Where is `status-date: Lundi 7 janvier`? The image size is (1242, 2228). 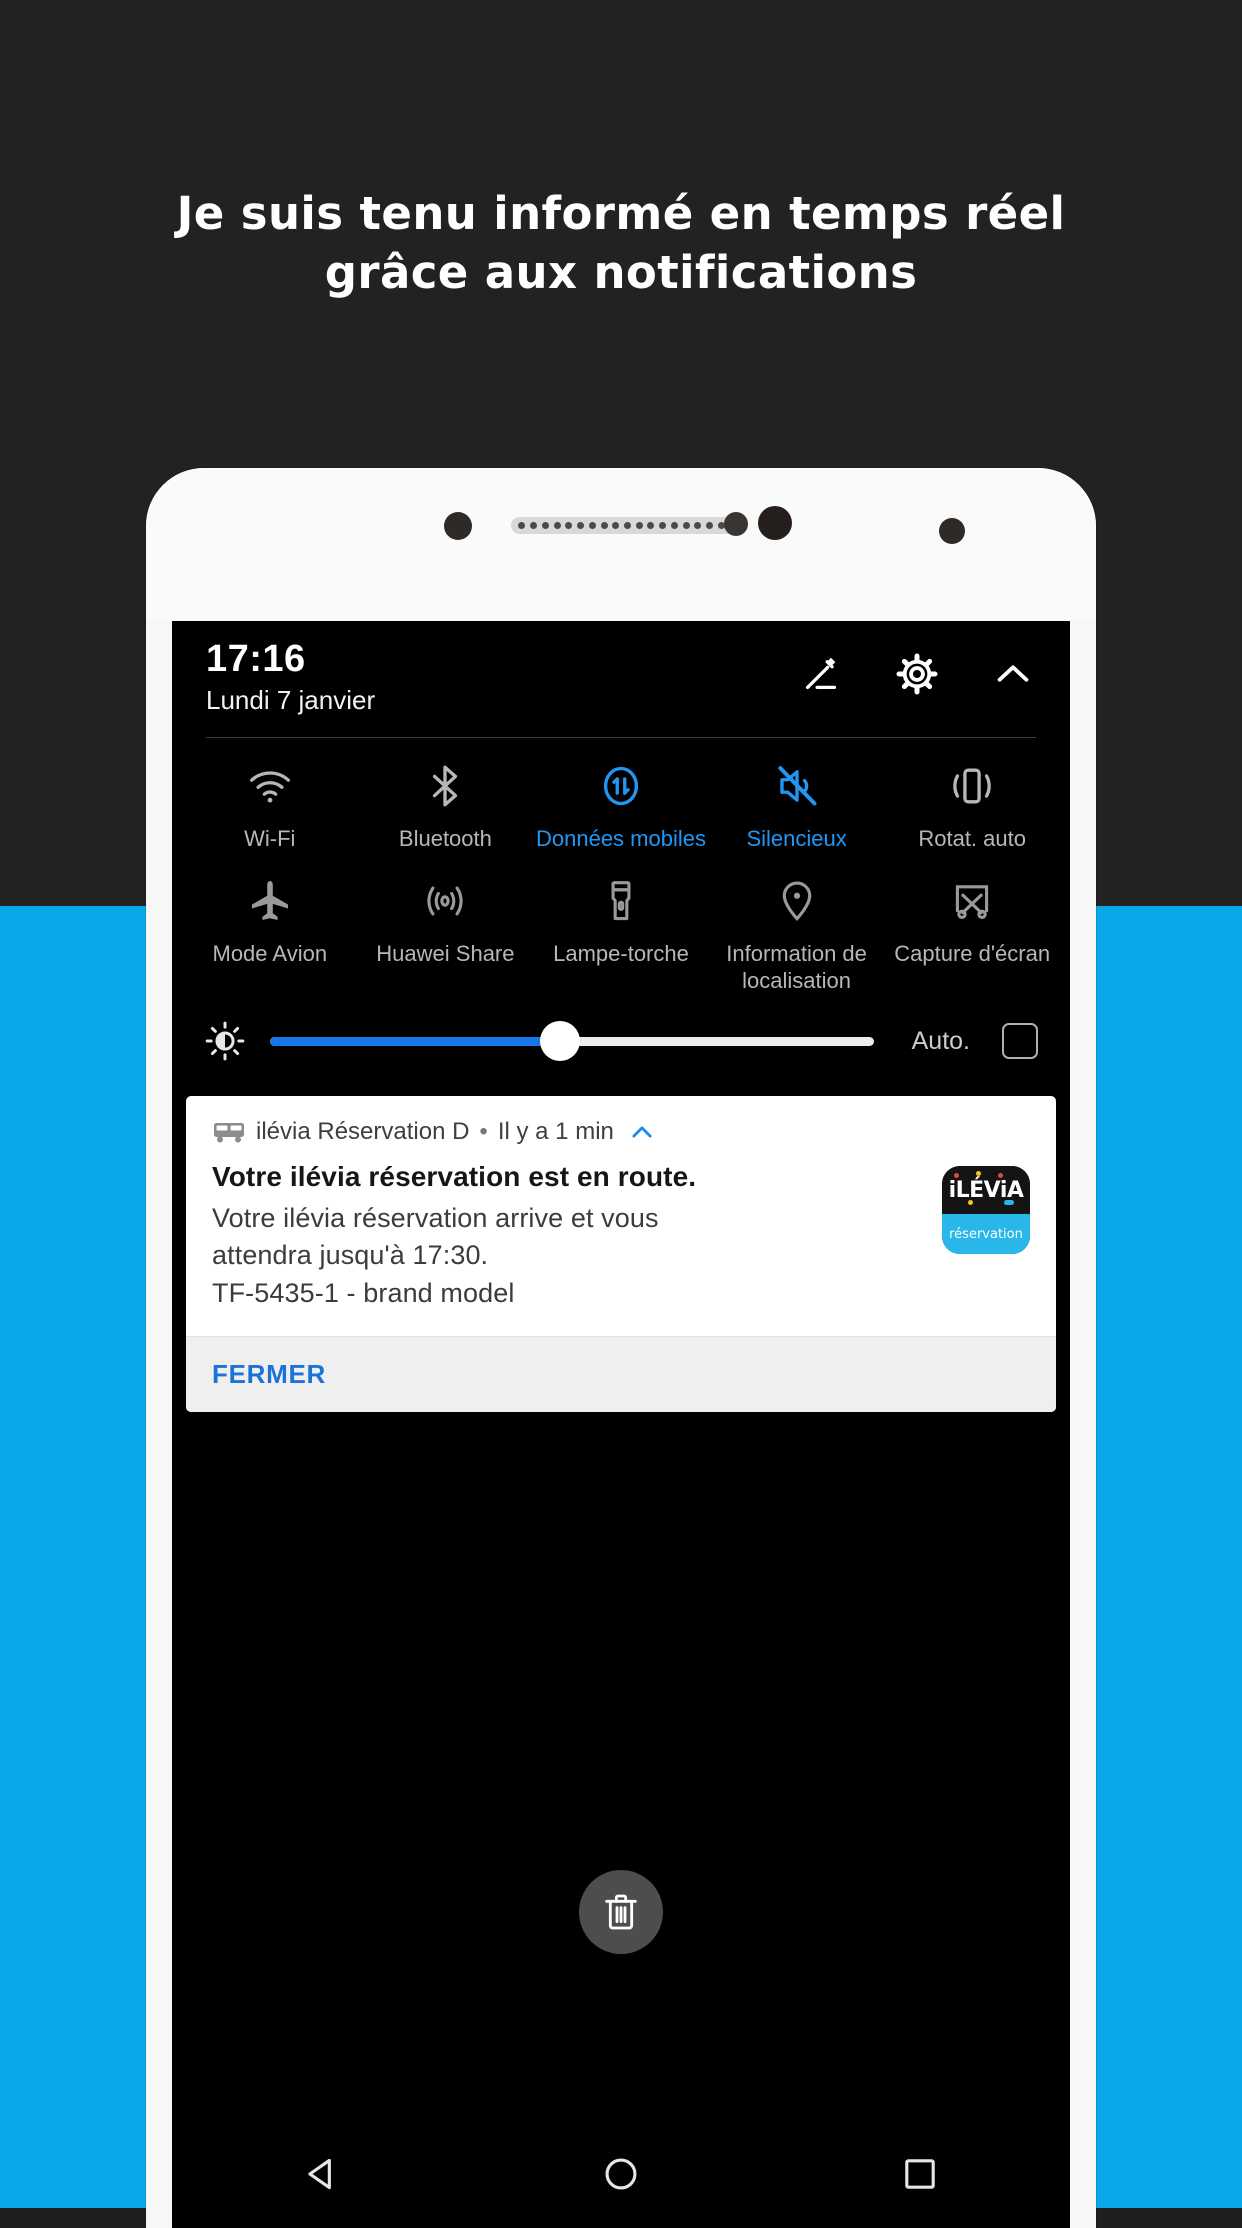 status-date: Lundi 7 janvier is located at coordinates (291, 700).